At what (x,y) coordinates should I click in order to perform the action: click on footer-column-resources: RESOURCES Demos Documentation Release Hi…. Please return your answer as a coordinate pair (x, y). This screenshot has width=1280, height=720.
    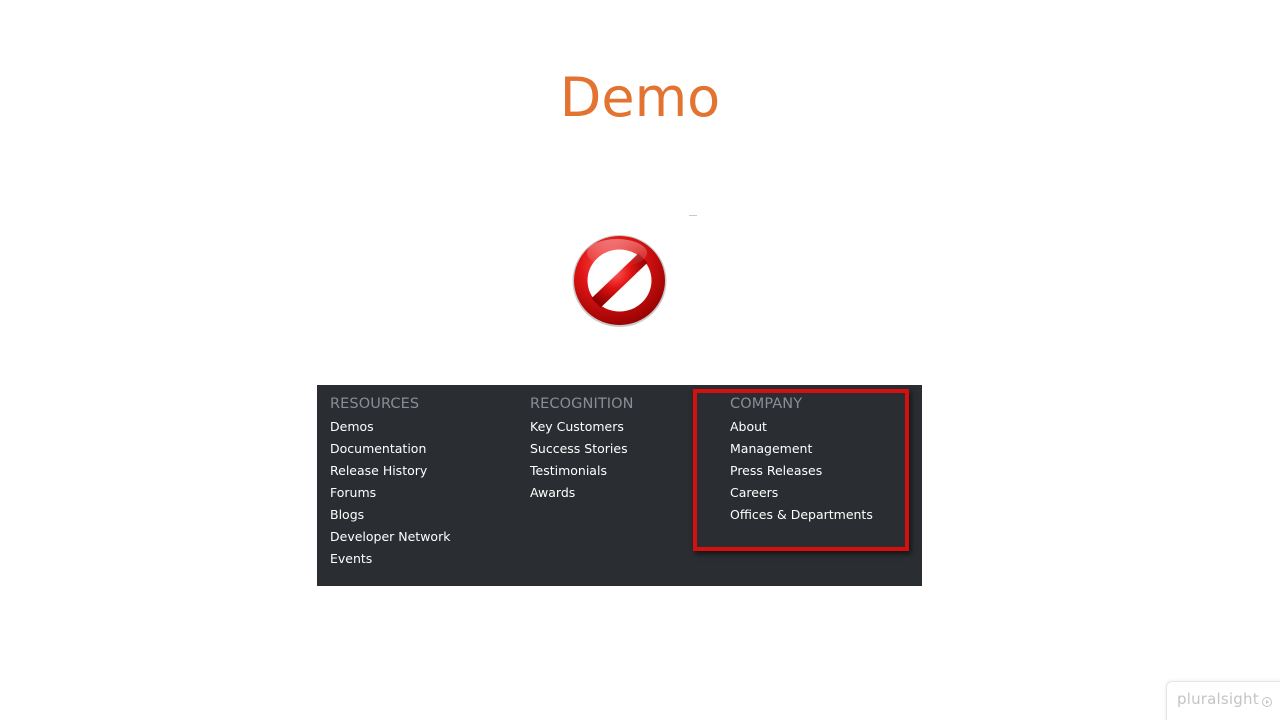
    Looking at the image, I should click on (390, 482).